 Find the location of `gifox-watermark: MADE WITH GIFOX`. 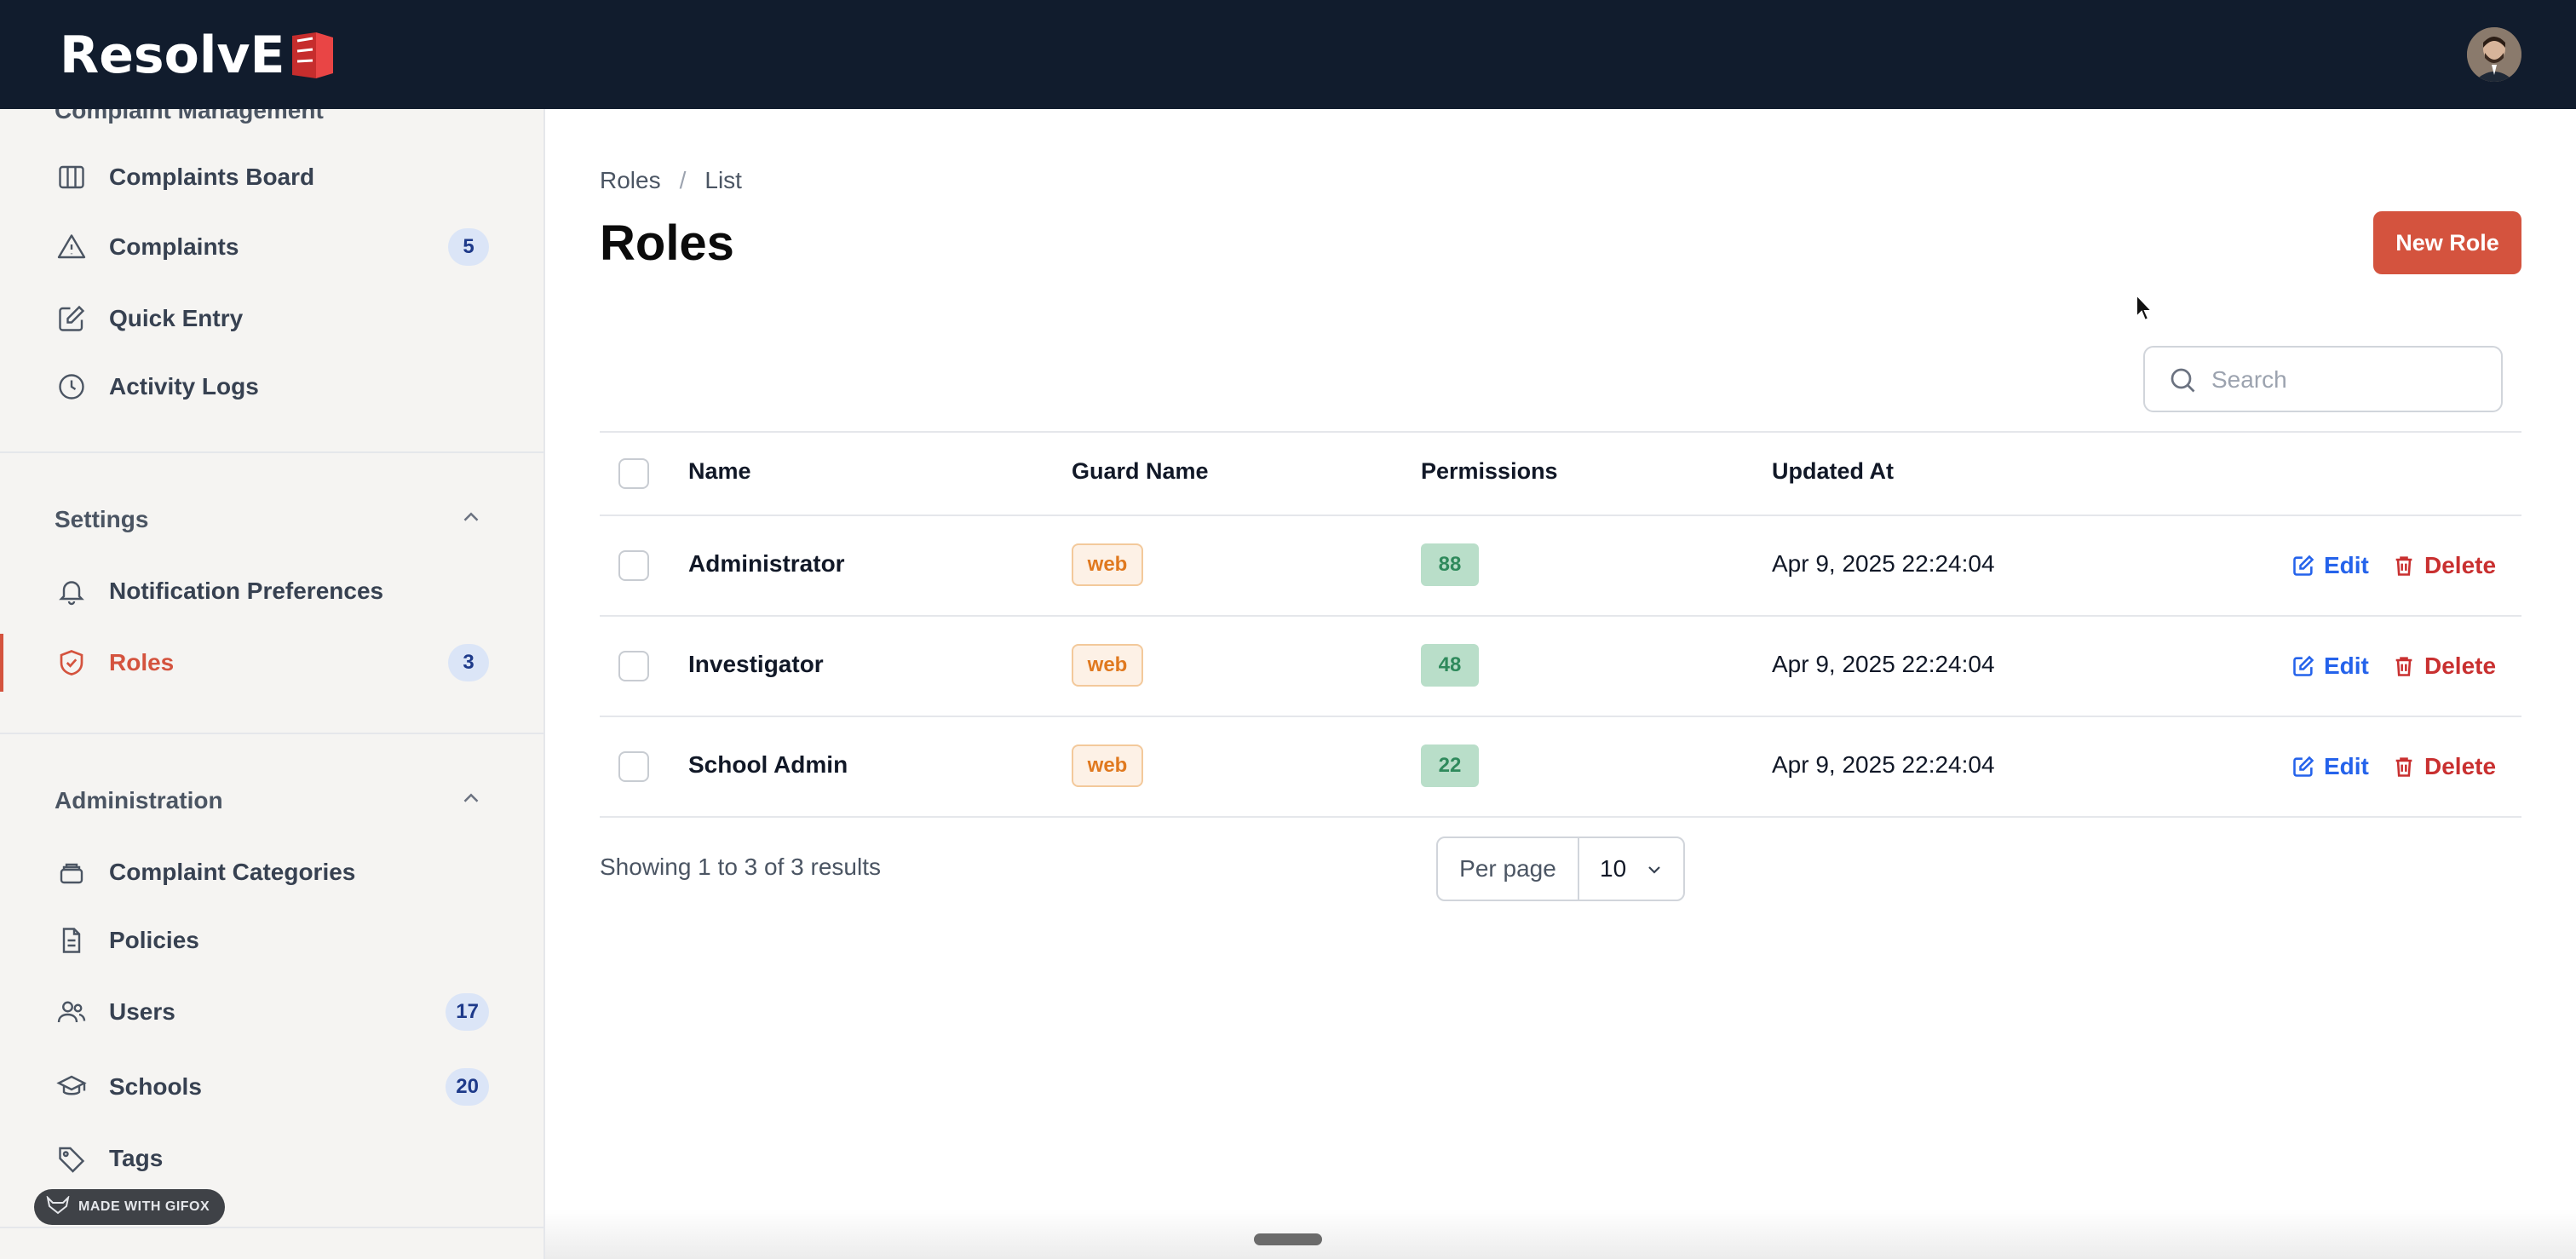

gifox-watermark: MADE WITH GIFOX is located at coordinates (130, 1207).